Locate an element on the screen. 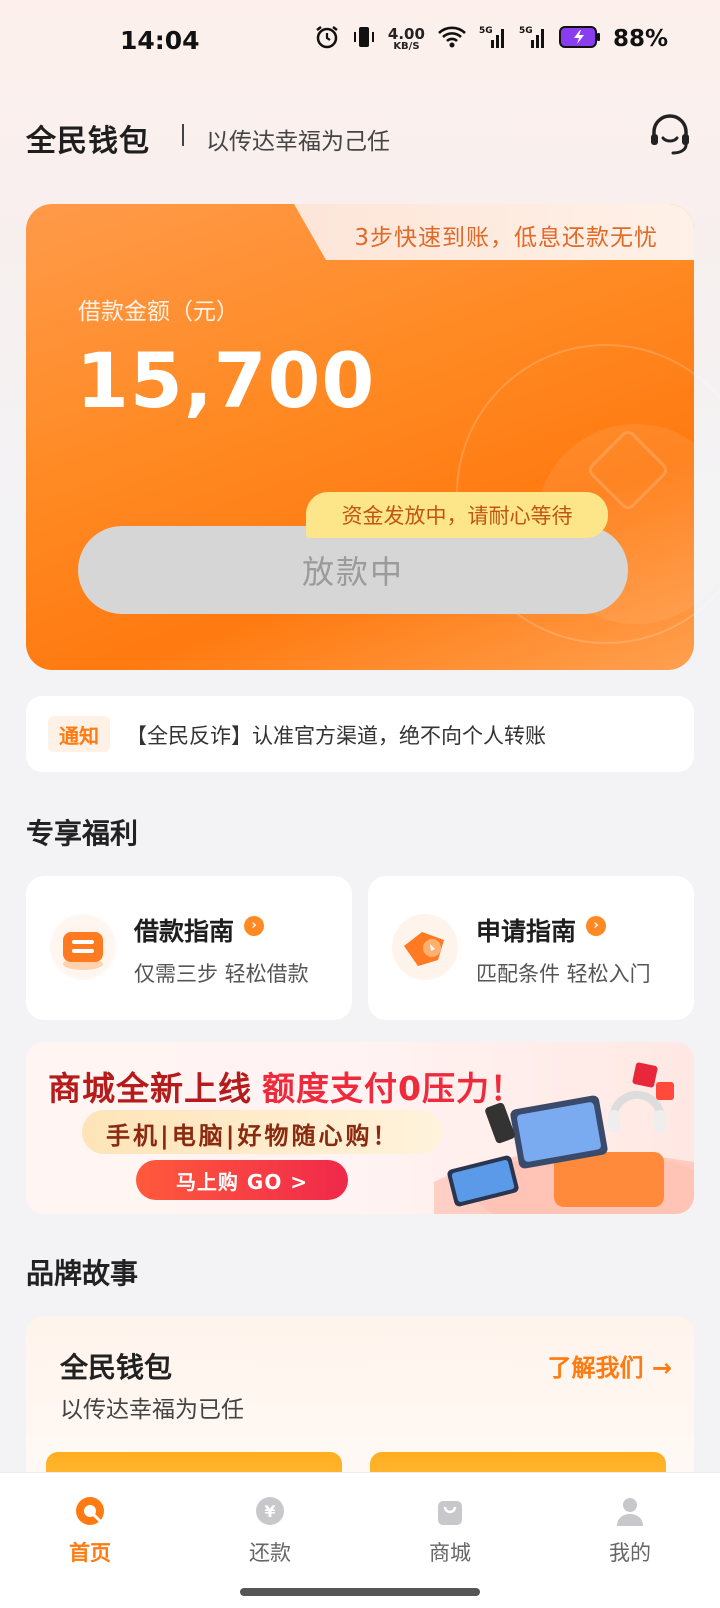 The height and width of the screenshot is (1608, 720). status-bar: 14:04 4.00 KB/S 5G 5G 88% is located at coordinates (360, 42).